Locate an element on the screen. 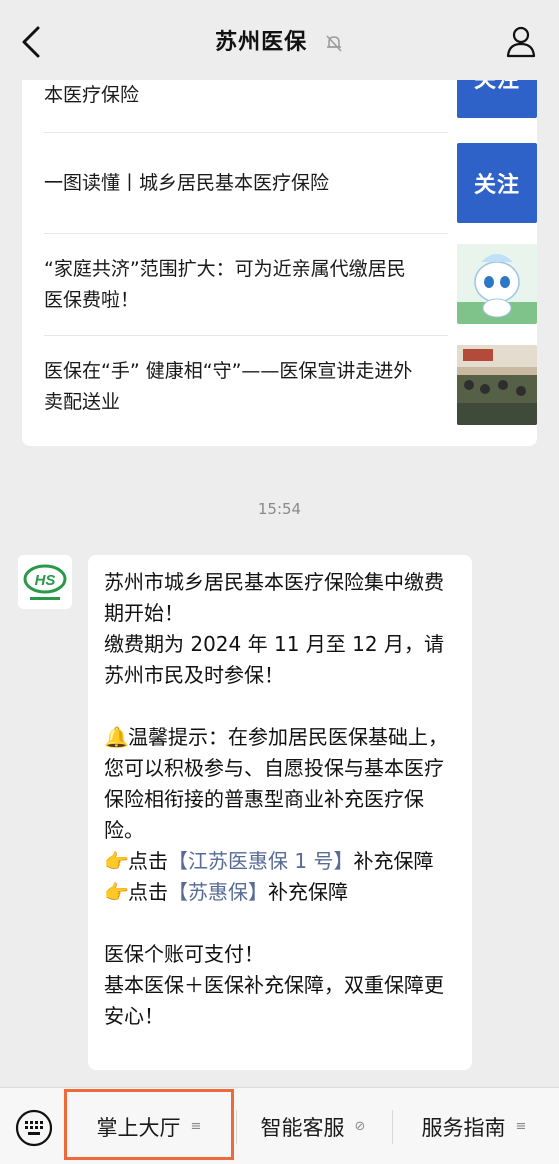 The width and height of the screenshot is (559, 1164). follow-banner: 关注 is located at coordinates (497, 183).